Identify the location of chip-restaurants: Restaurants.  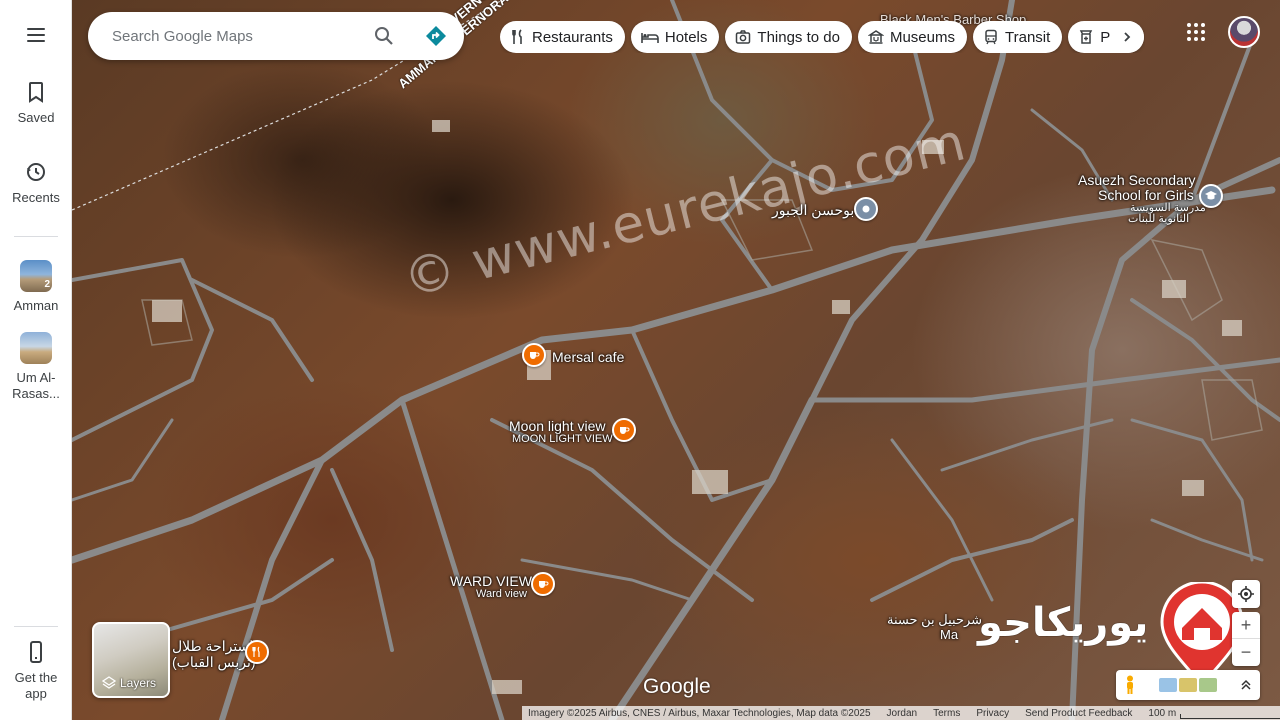
(562, 37).